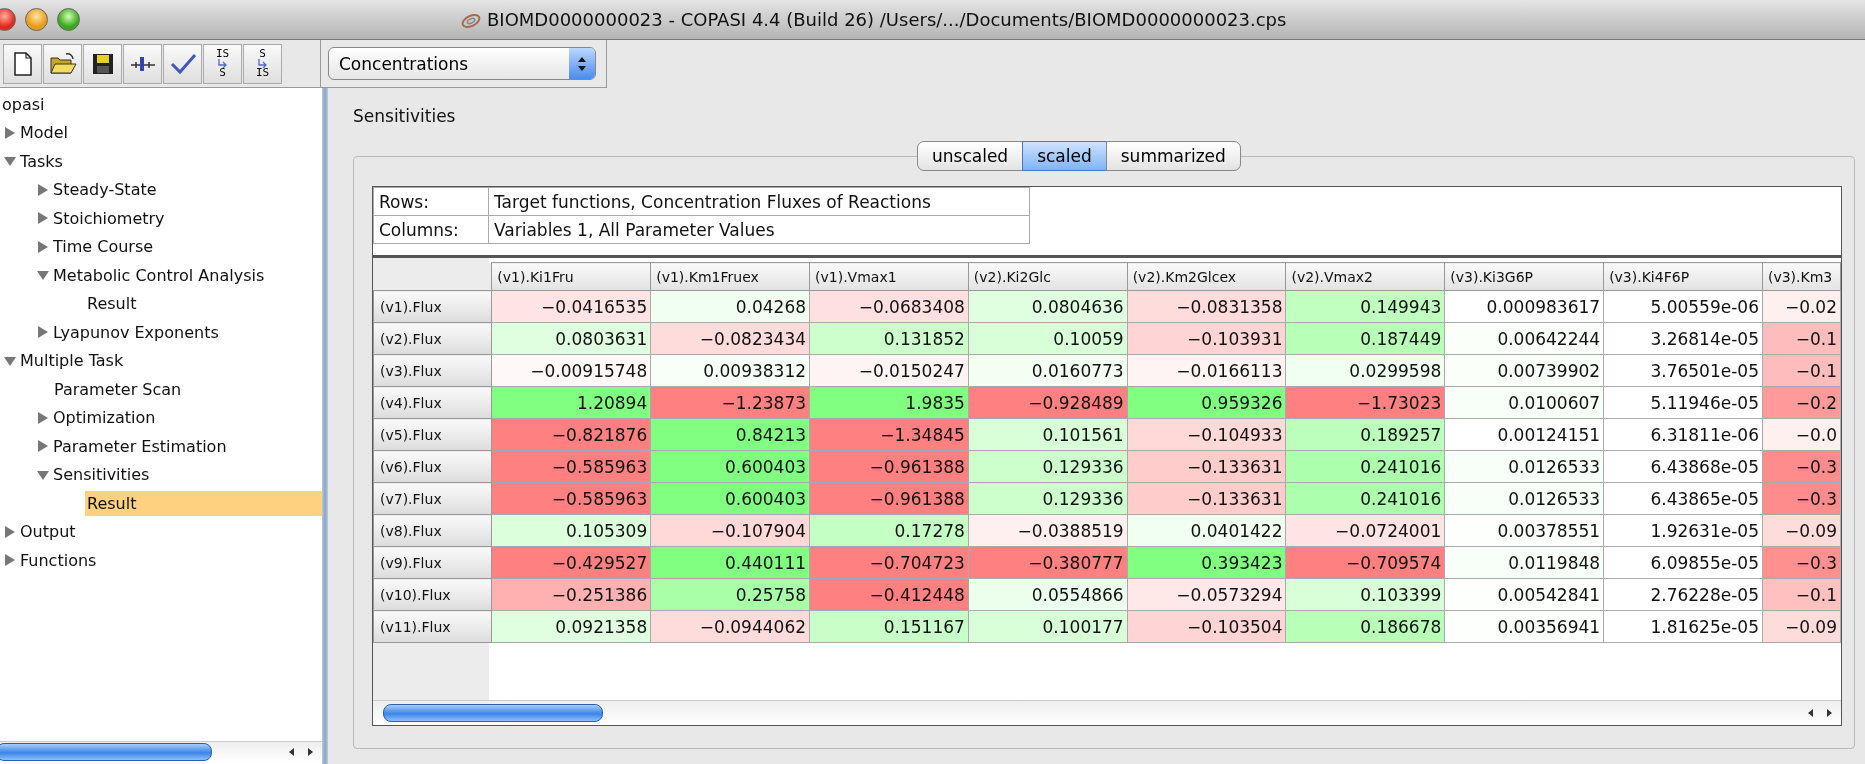  Describe the element at coordinates (432, 466) in the screenshot. I see `row-header: (v6).Flux` at that location.